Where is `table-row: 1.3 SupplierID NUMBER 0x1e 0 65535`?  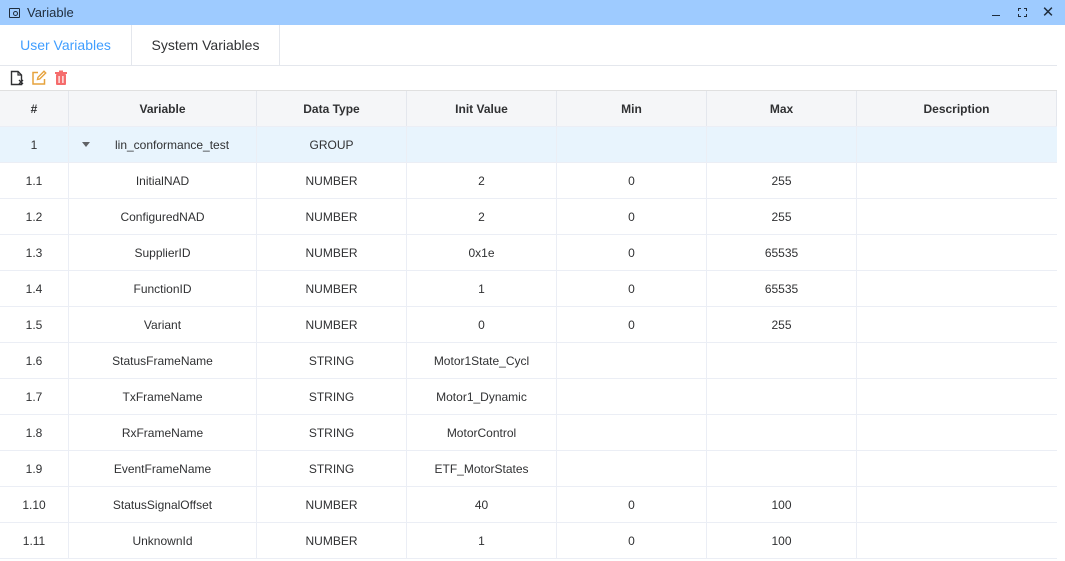 table-row: 1.3 SupplierID NUMBER 0x1e 0 65535 is located at coordinates (528, 253).